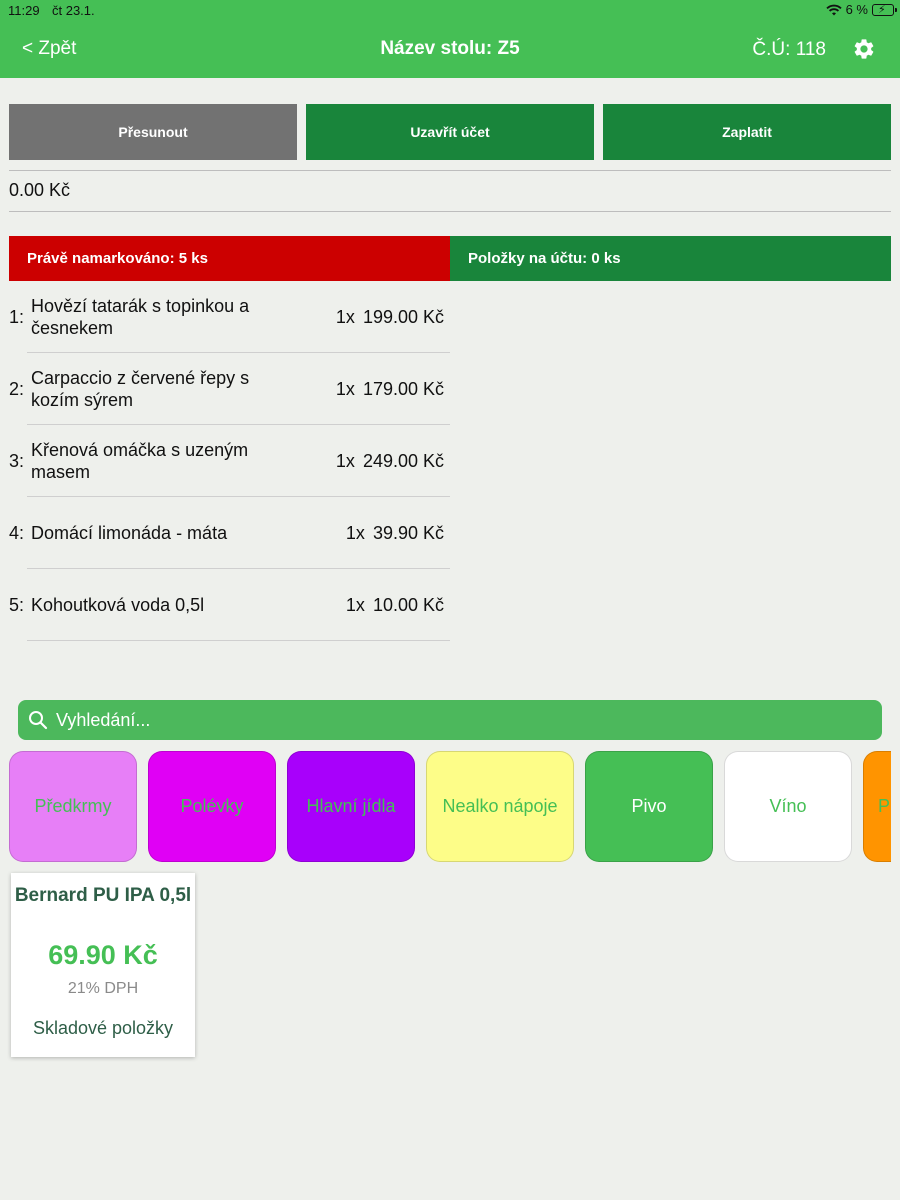 This screenshot has height=1200, width=900. Describe the element at coordinates (153, 132) in the screenshot. I see `move-button: Přesunout` at that location.